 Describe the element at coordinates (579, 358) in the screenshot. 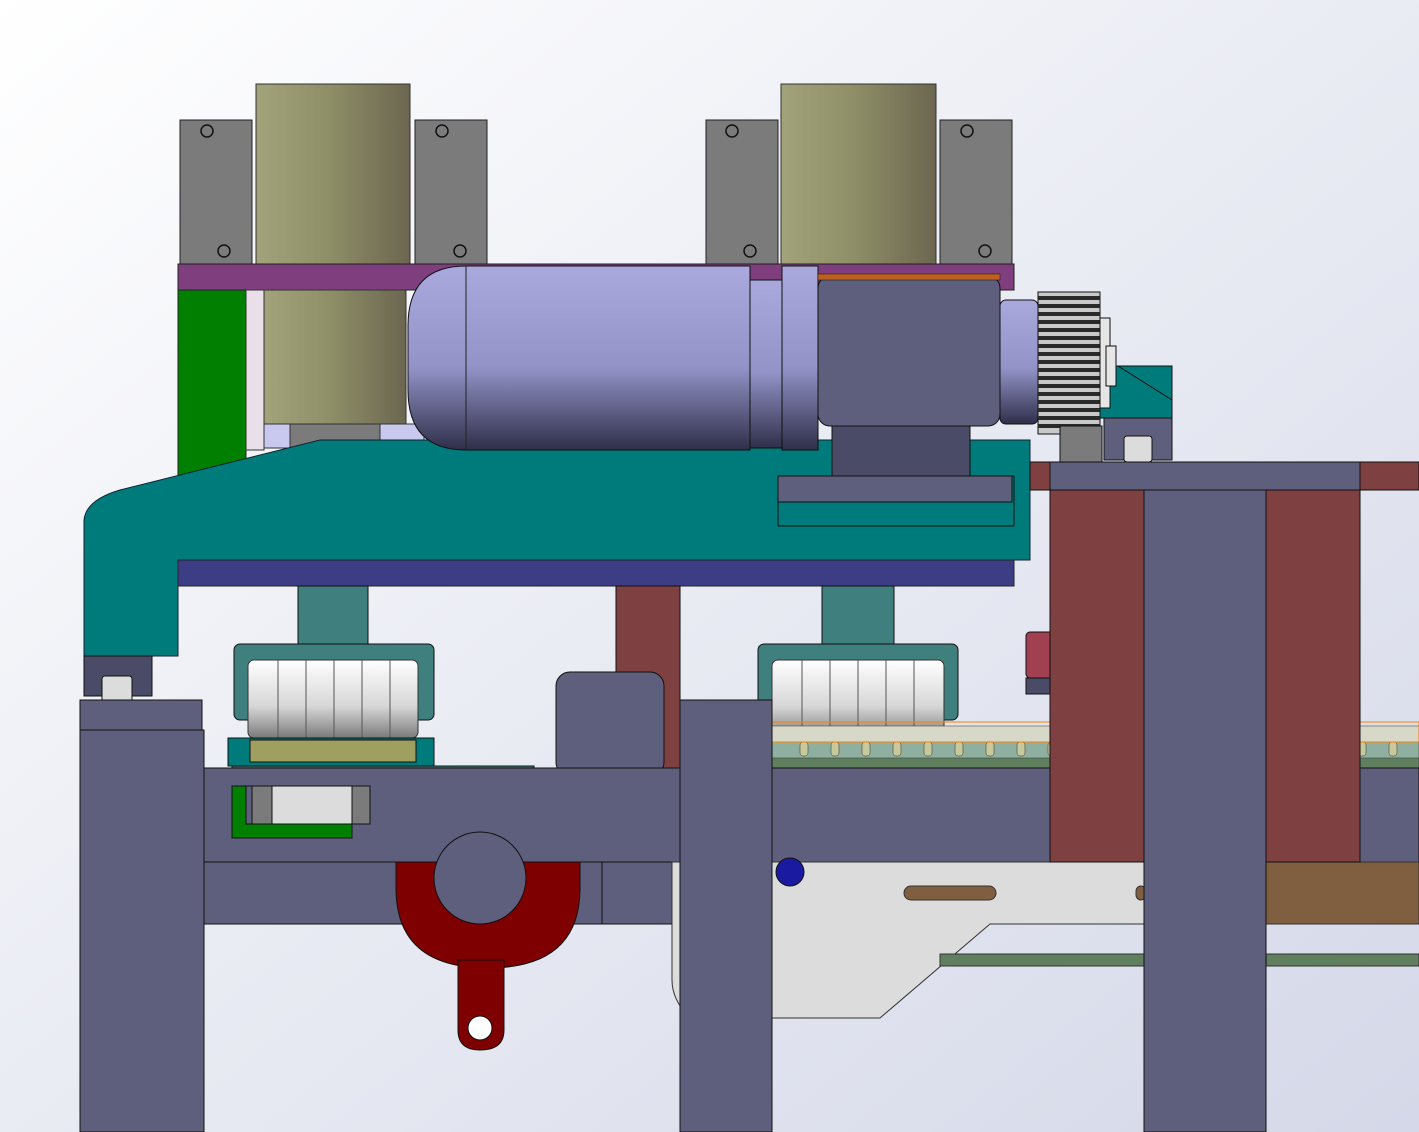

I see `motor-can` at that location.